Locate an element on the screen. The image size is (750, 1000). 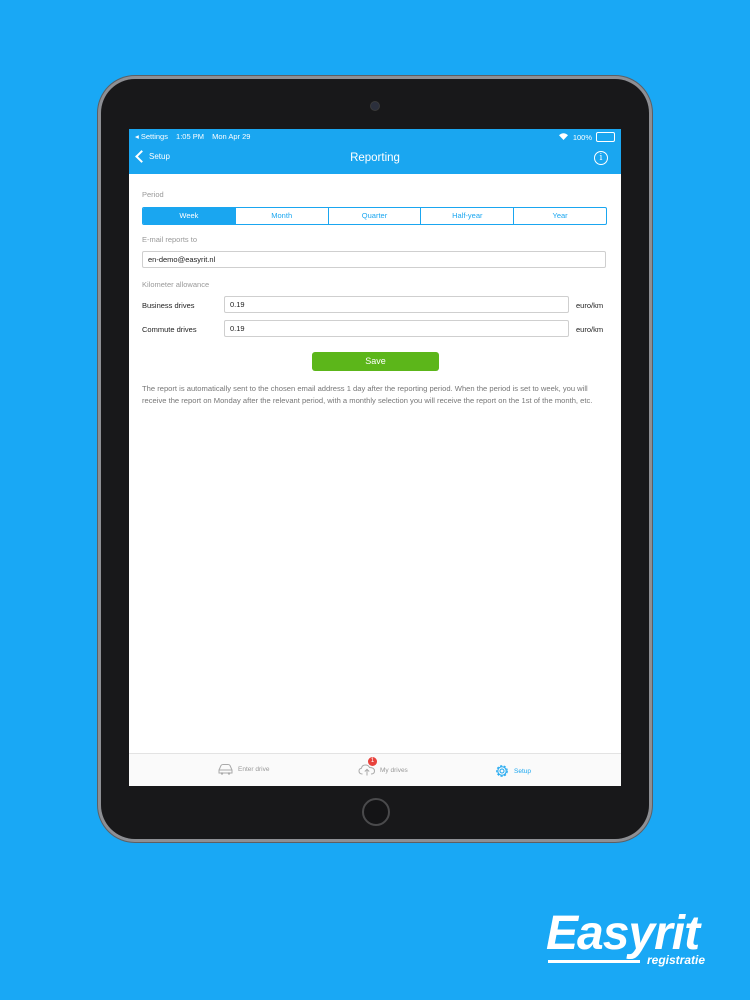
business-drives-label: Business drives is located at coordinates (168, 305).